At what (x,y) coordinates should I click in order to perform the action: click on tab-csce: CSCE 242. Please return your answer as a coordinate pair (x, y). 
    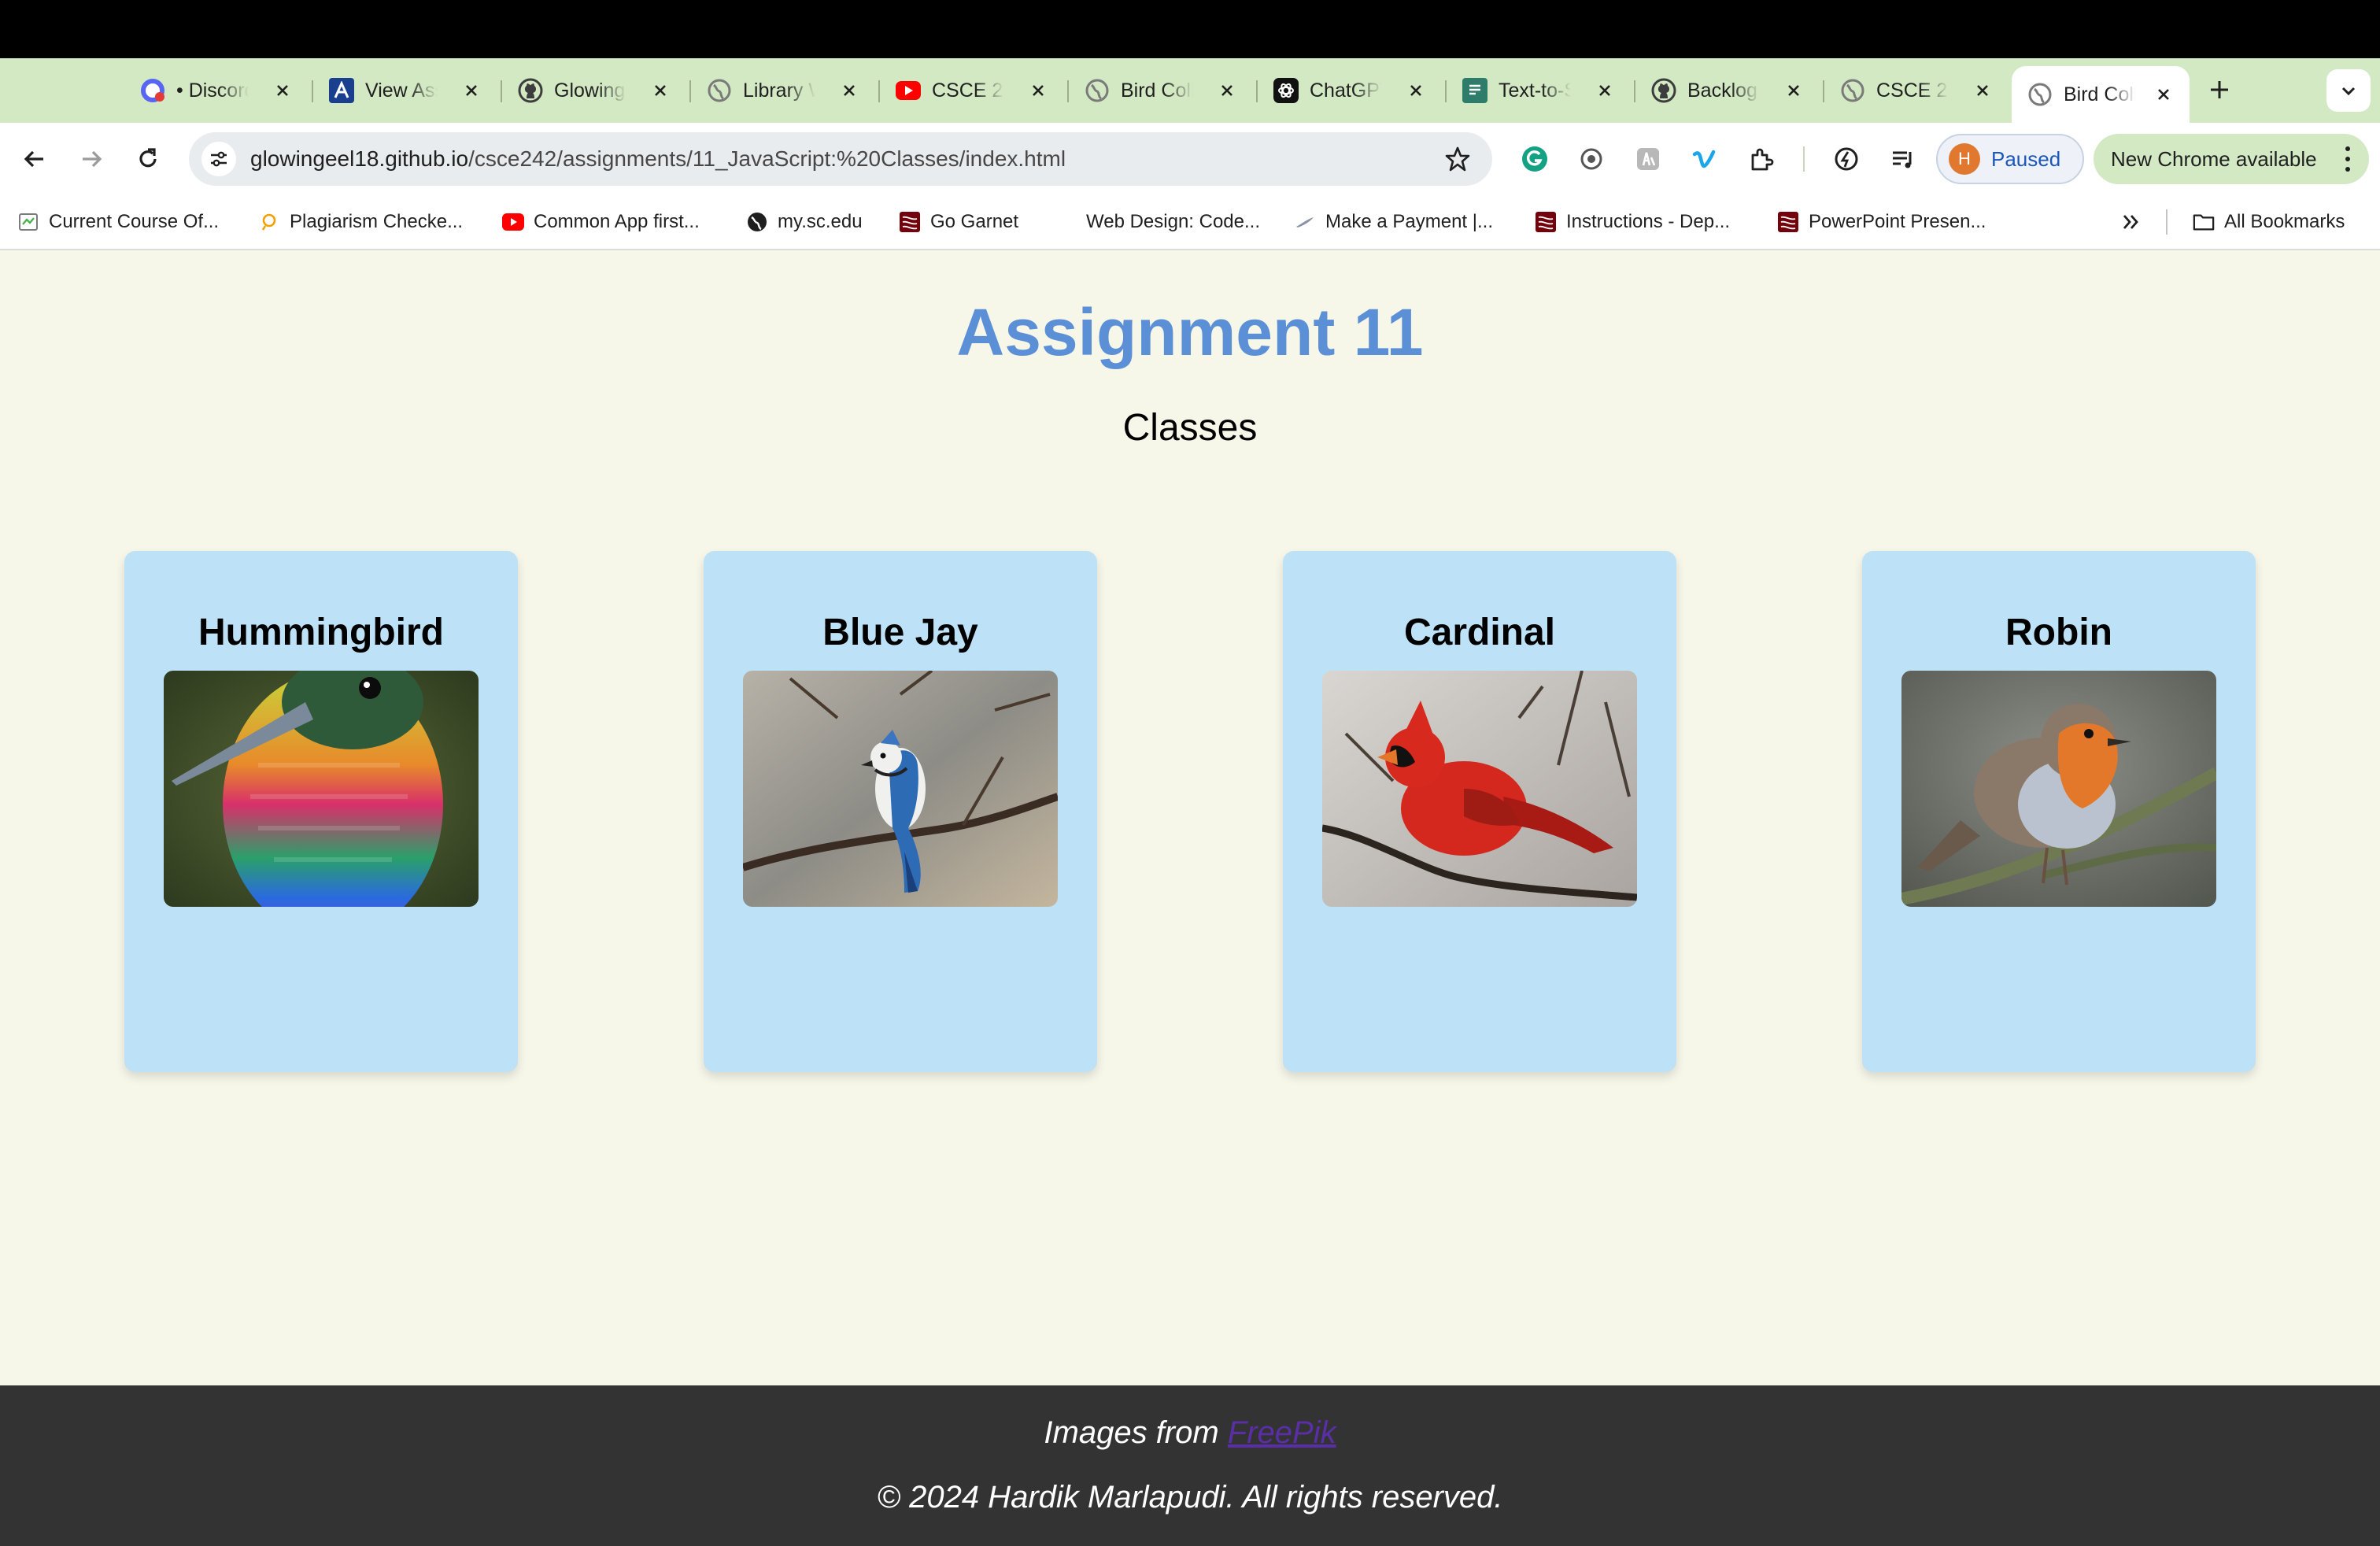
    Looking at the image, I should click on (1917, 90).